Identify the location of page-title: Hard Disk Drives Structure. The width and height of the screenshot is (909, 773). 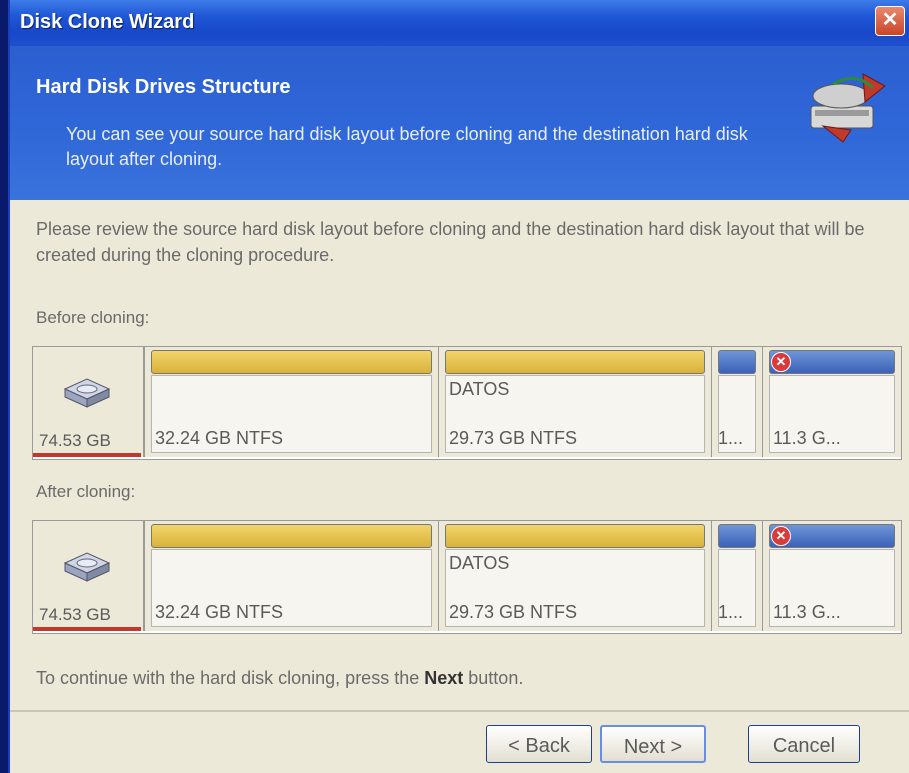
(163, 87).